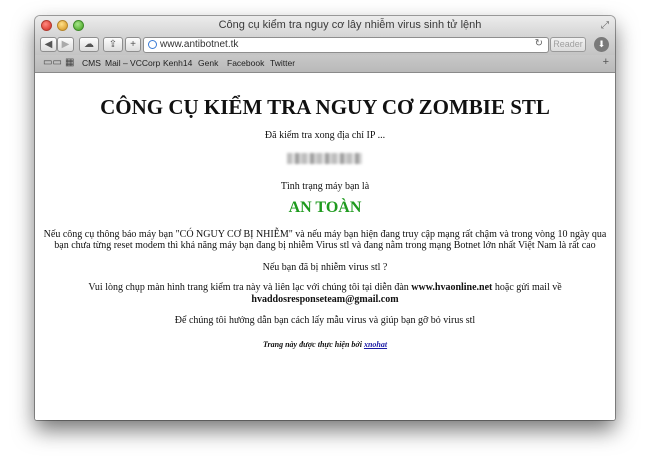 The image size is (650, 469). I want to click on forward-button: ▶, so click(65, 44).